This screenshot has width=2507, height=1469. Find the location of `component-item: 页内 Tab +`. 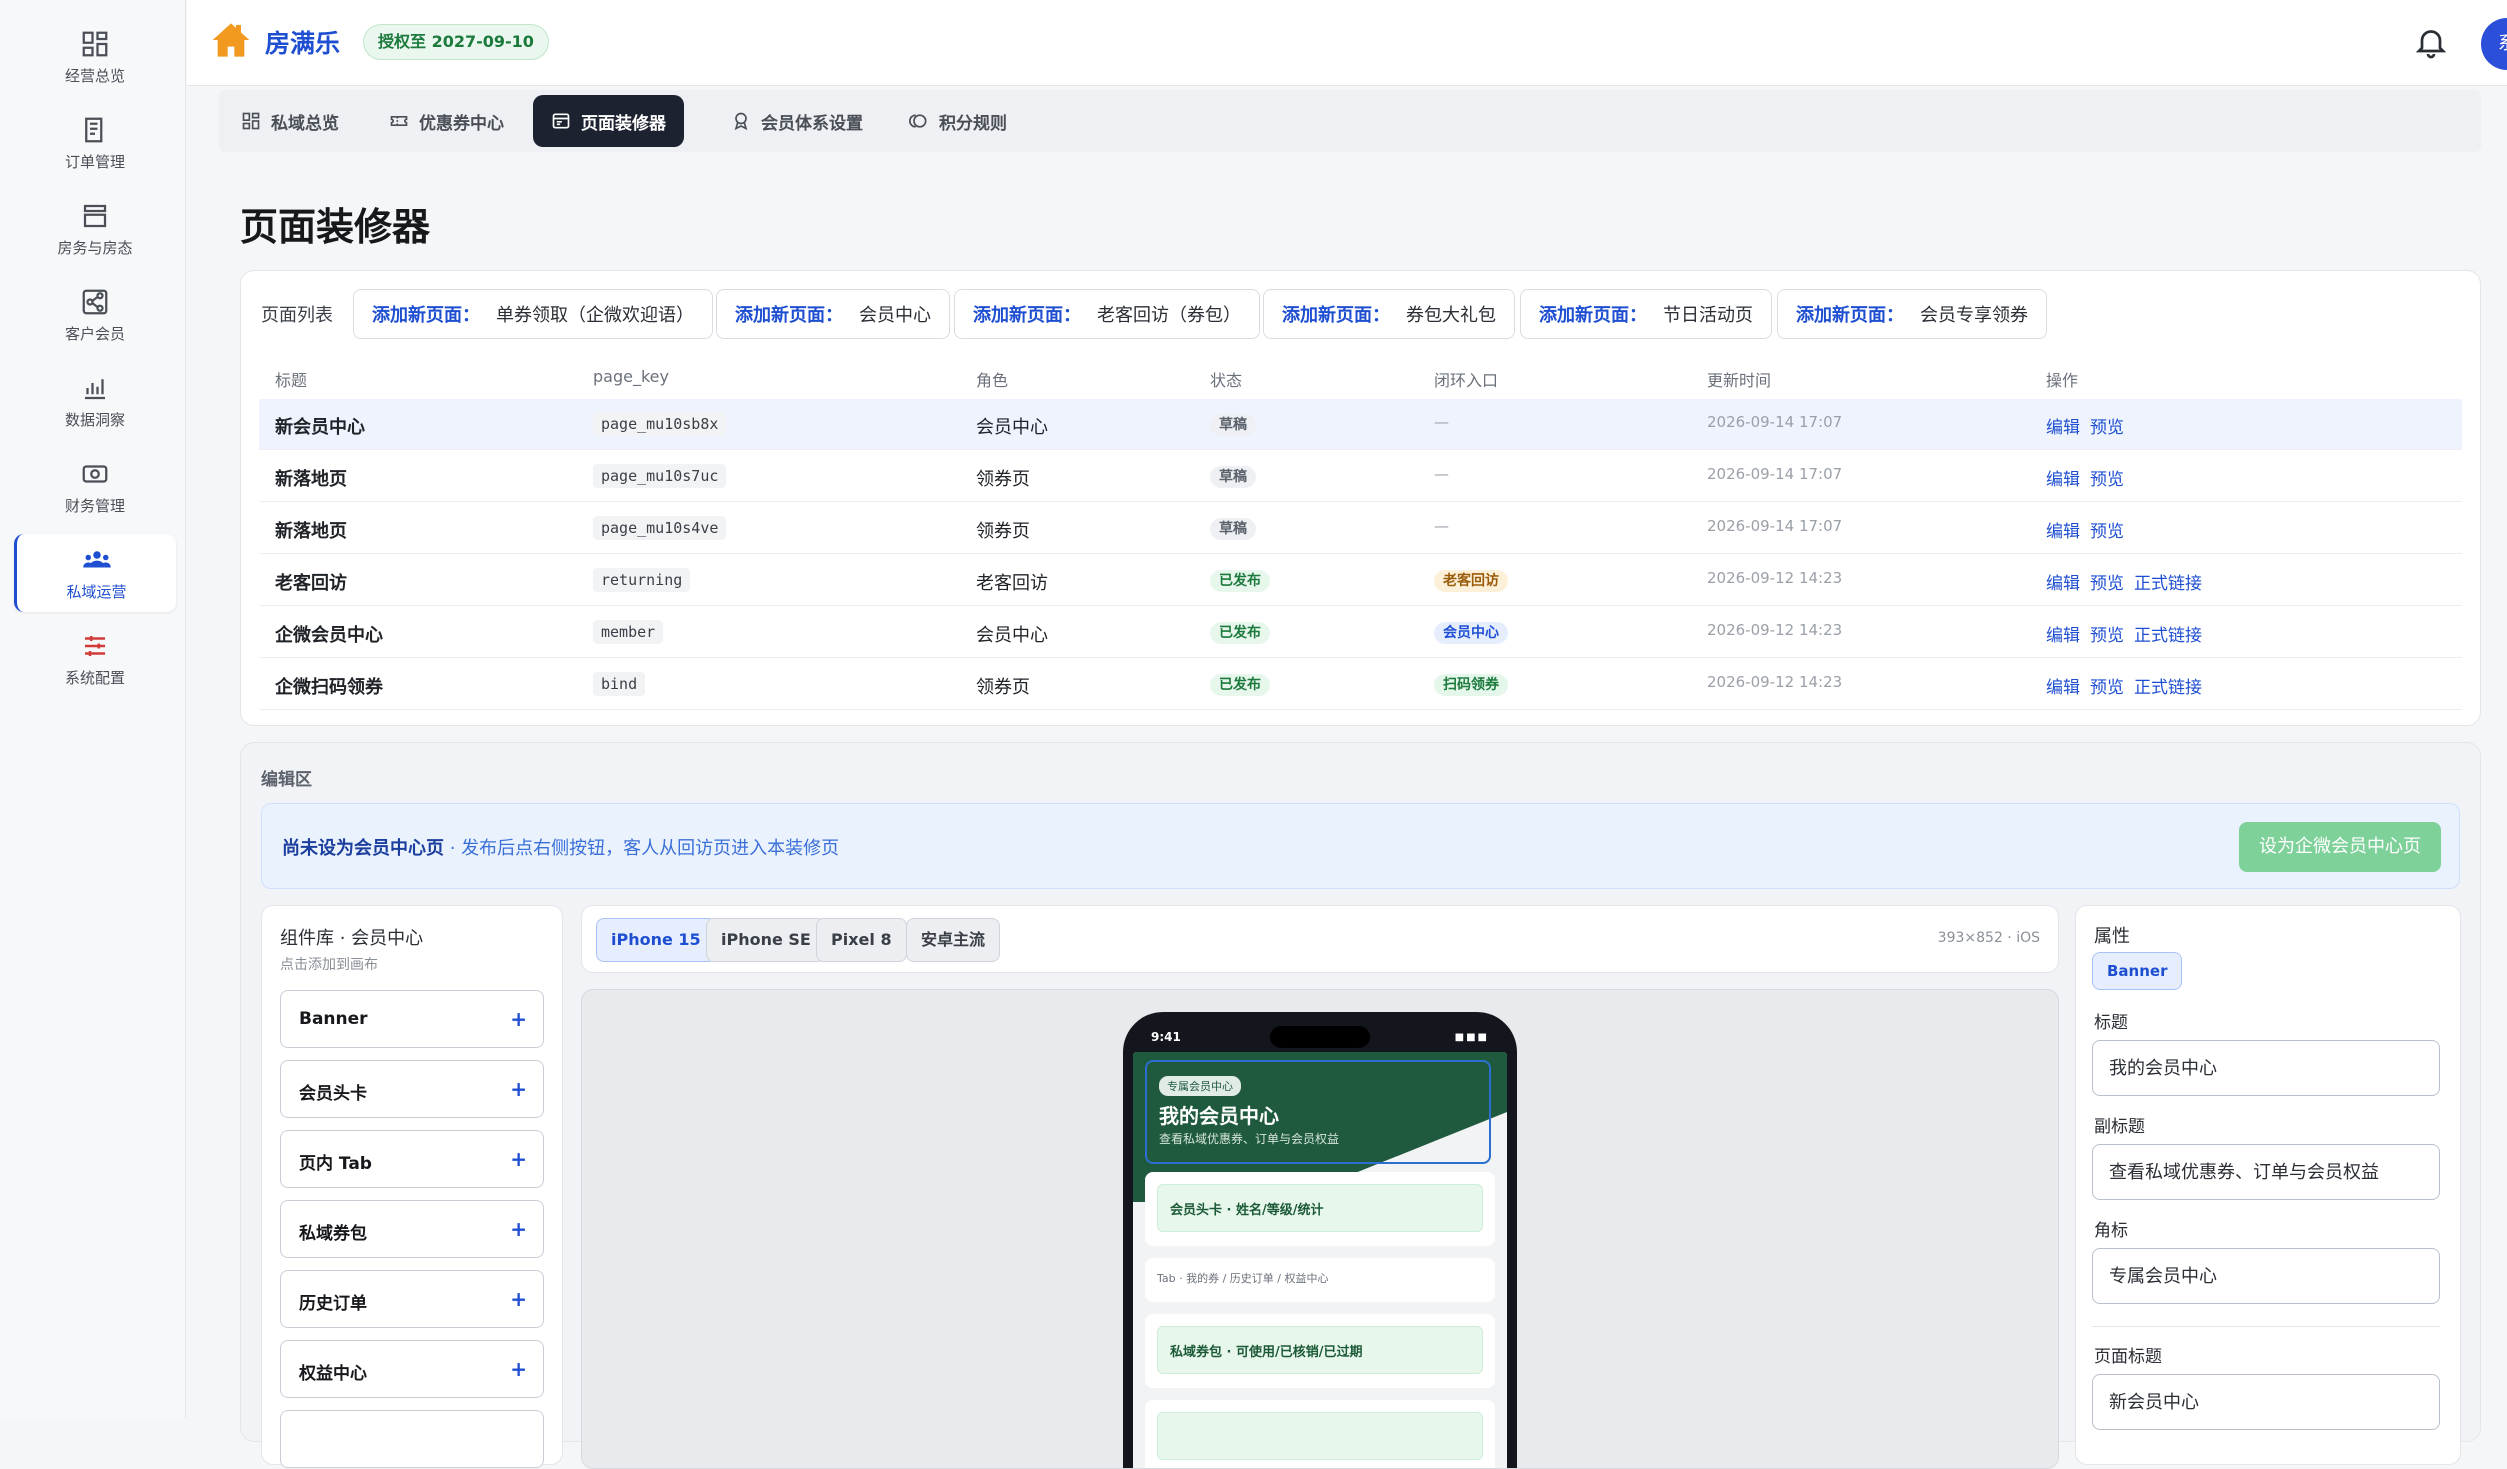

component-item: 页内 Tab + is located at coordinates (412, 1159).